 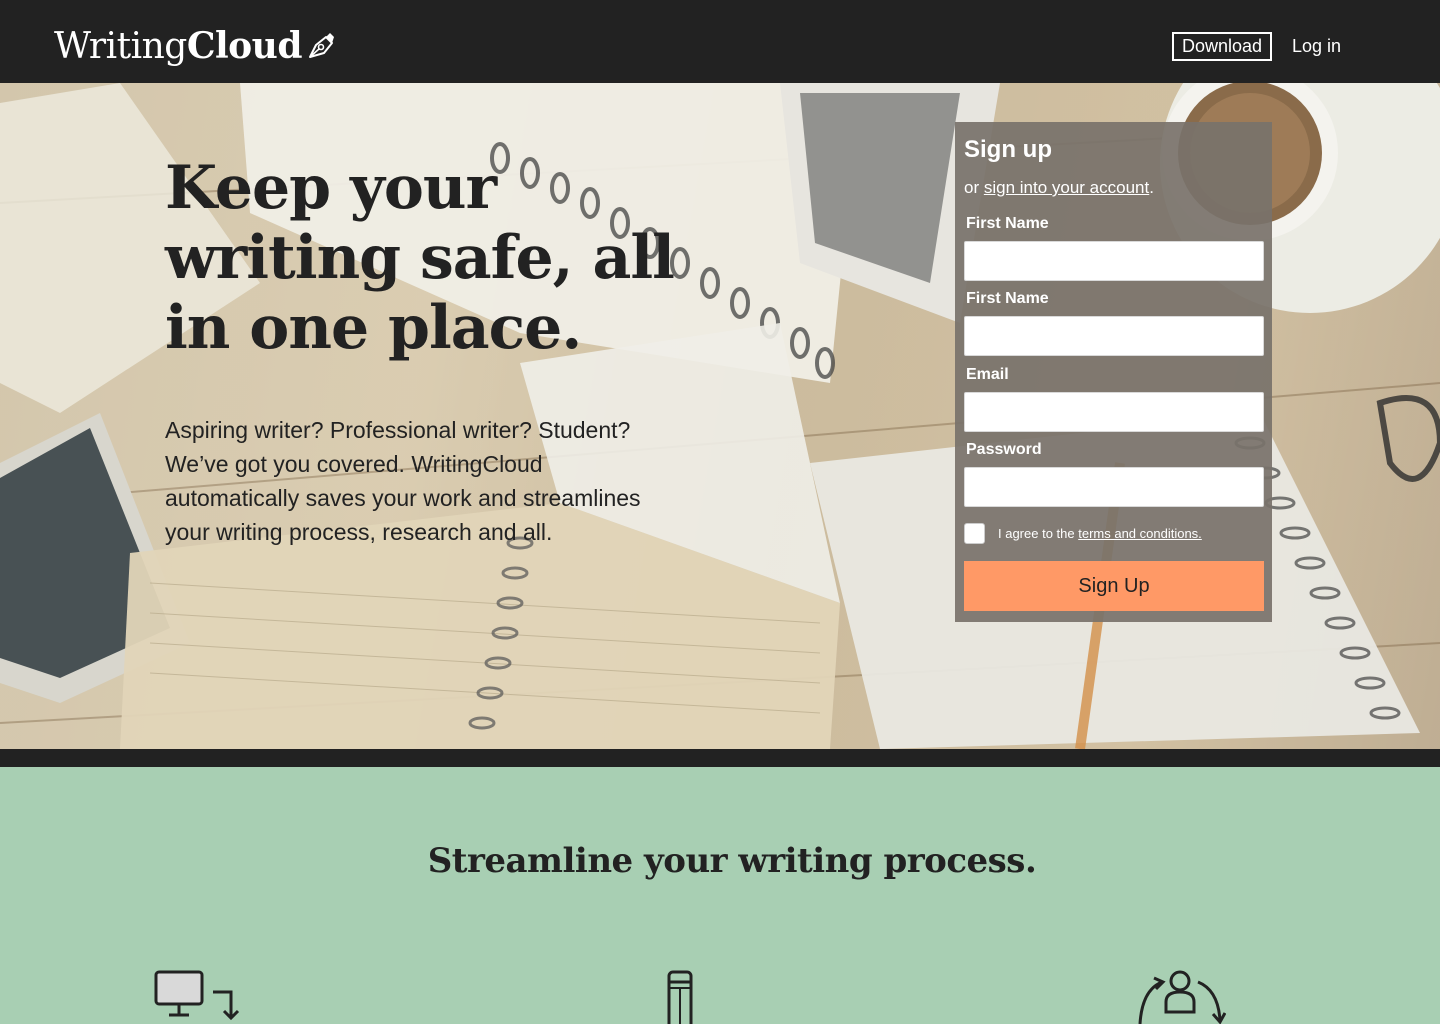 I want to click on terms-agreement: I agree to the terms and conditions., so click(x=1083, y=533).